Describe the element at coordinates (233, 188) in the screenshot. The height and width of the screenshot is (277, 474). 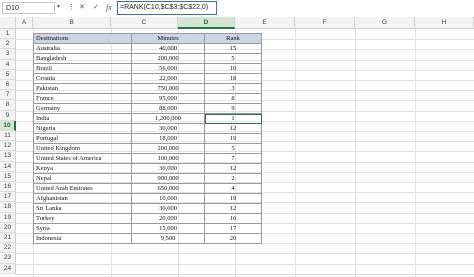
I see `rank-cell: 4` at that location.